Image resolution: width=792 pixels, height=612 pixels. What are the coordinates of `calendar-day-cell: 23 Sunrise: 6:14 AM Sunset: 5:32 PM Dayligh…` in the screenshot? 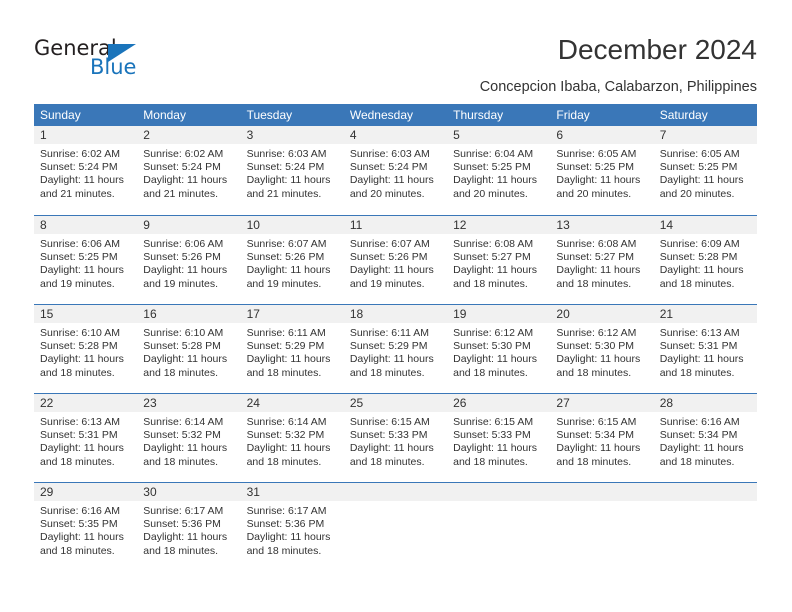 It's located at (189, 438).